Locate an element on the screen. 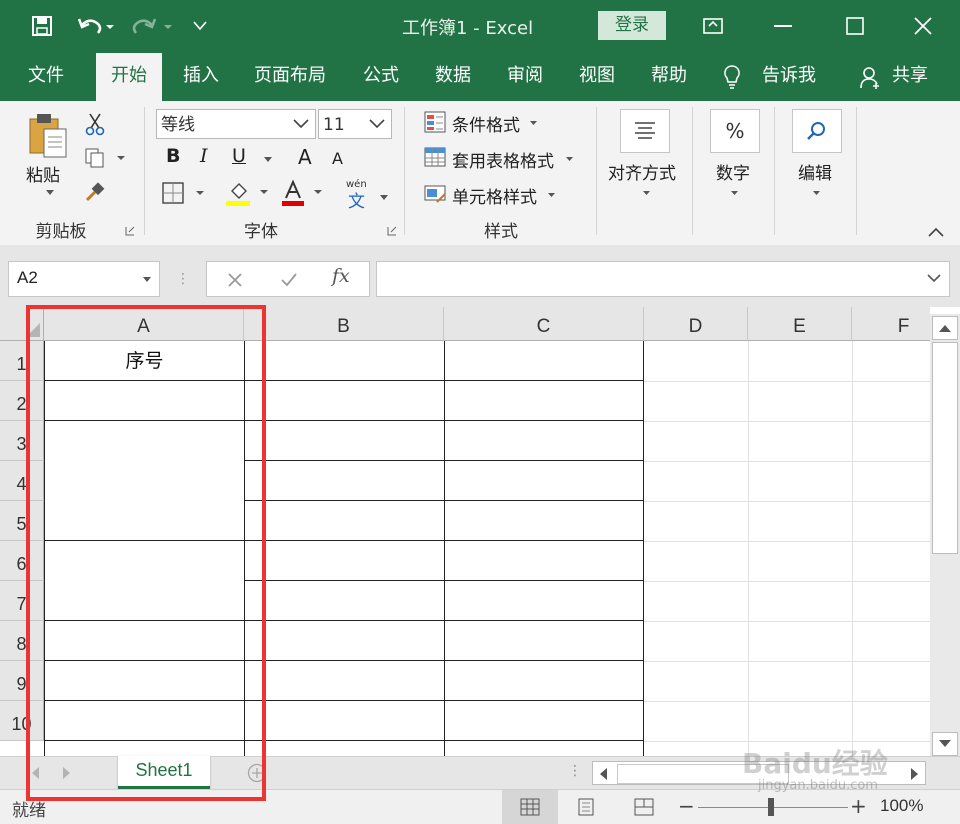 Image resolution: width=960 pixels, height=824 pixels. format-as-table-button: 套用表格格式 is located at coordinates (503, 159).